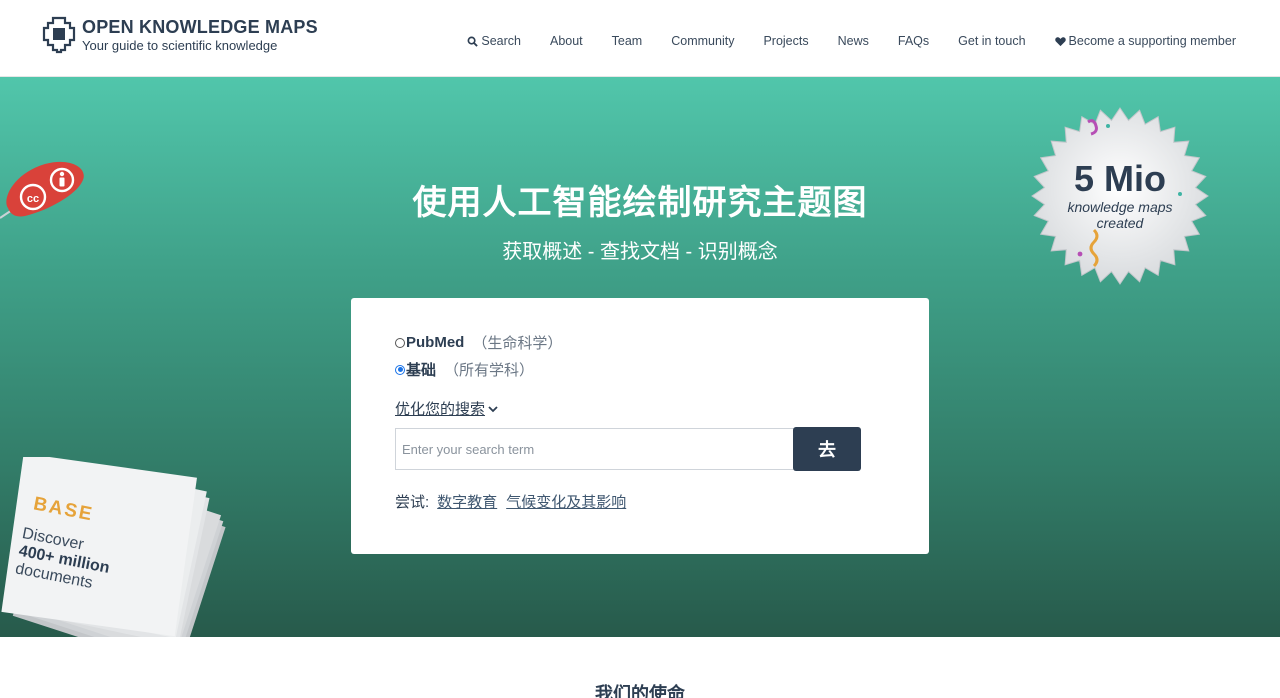 This screenshot has height=698, width=1280. I want to click on logo-icon, so click(59, 35).